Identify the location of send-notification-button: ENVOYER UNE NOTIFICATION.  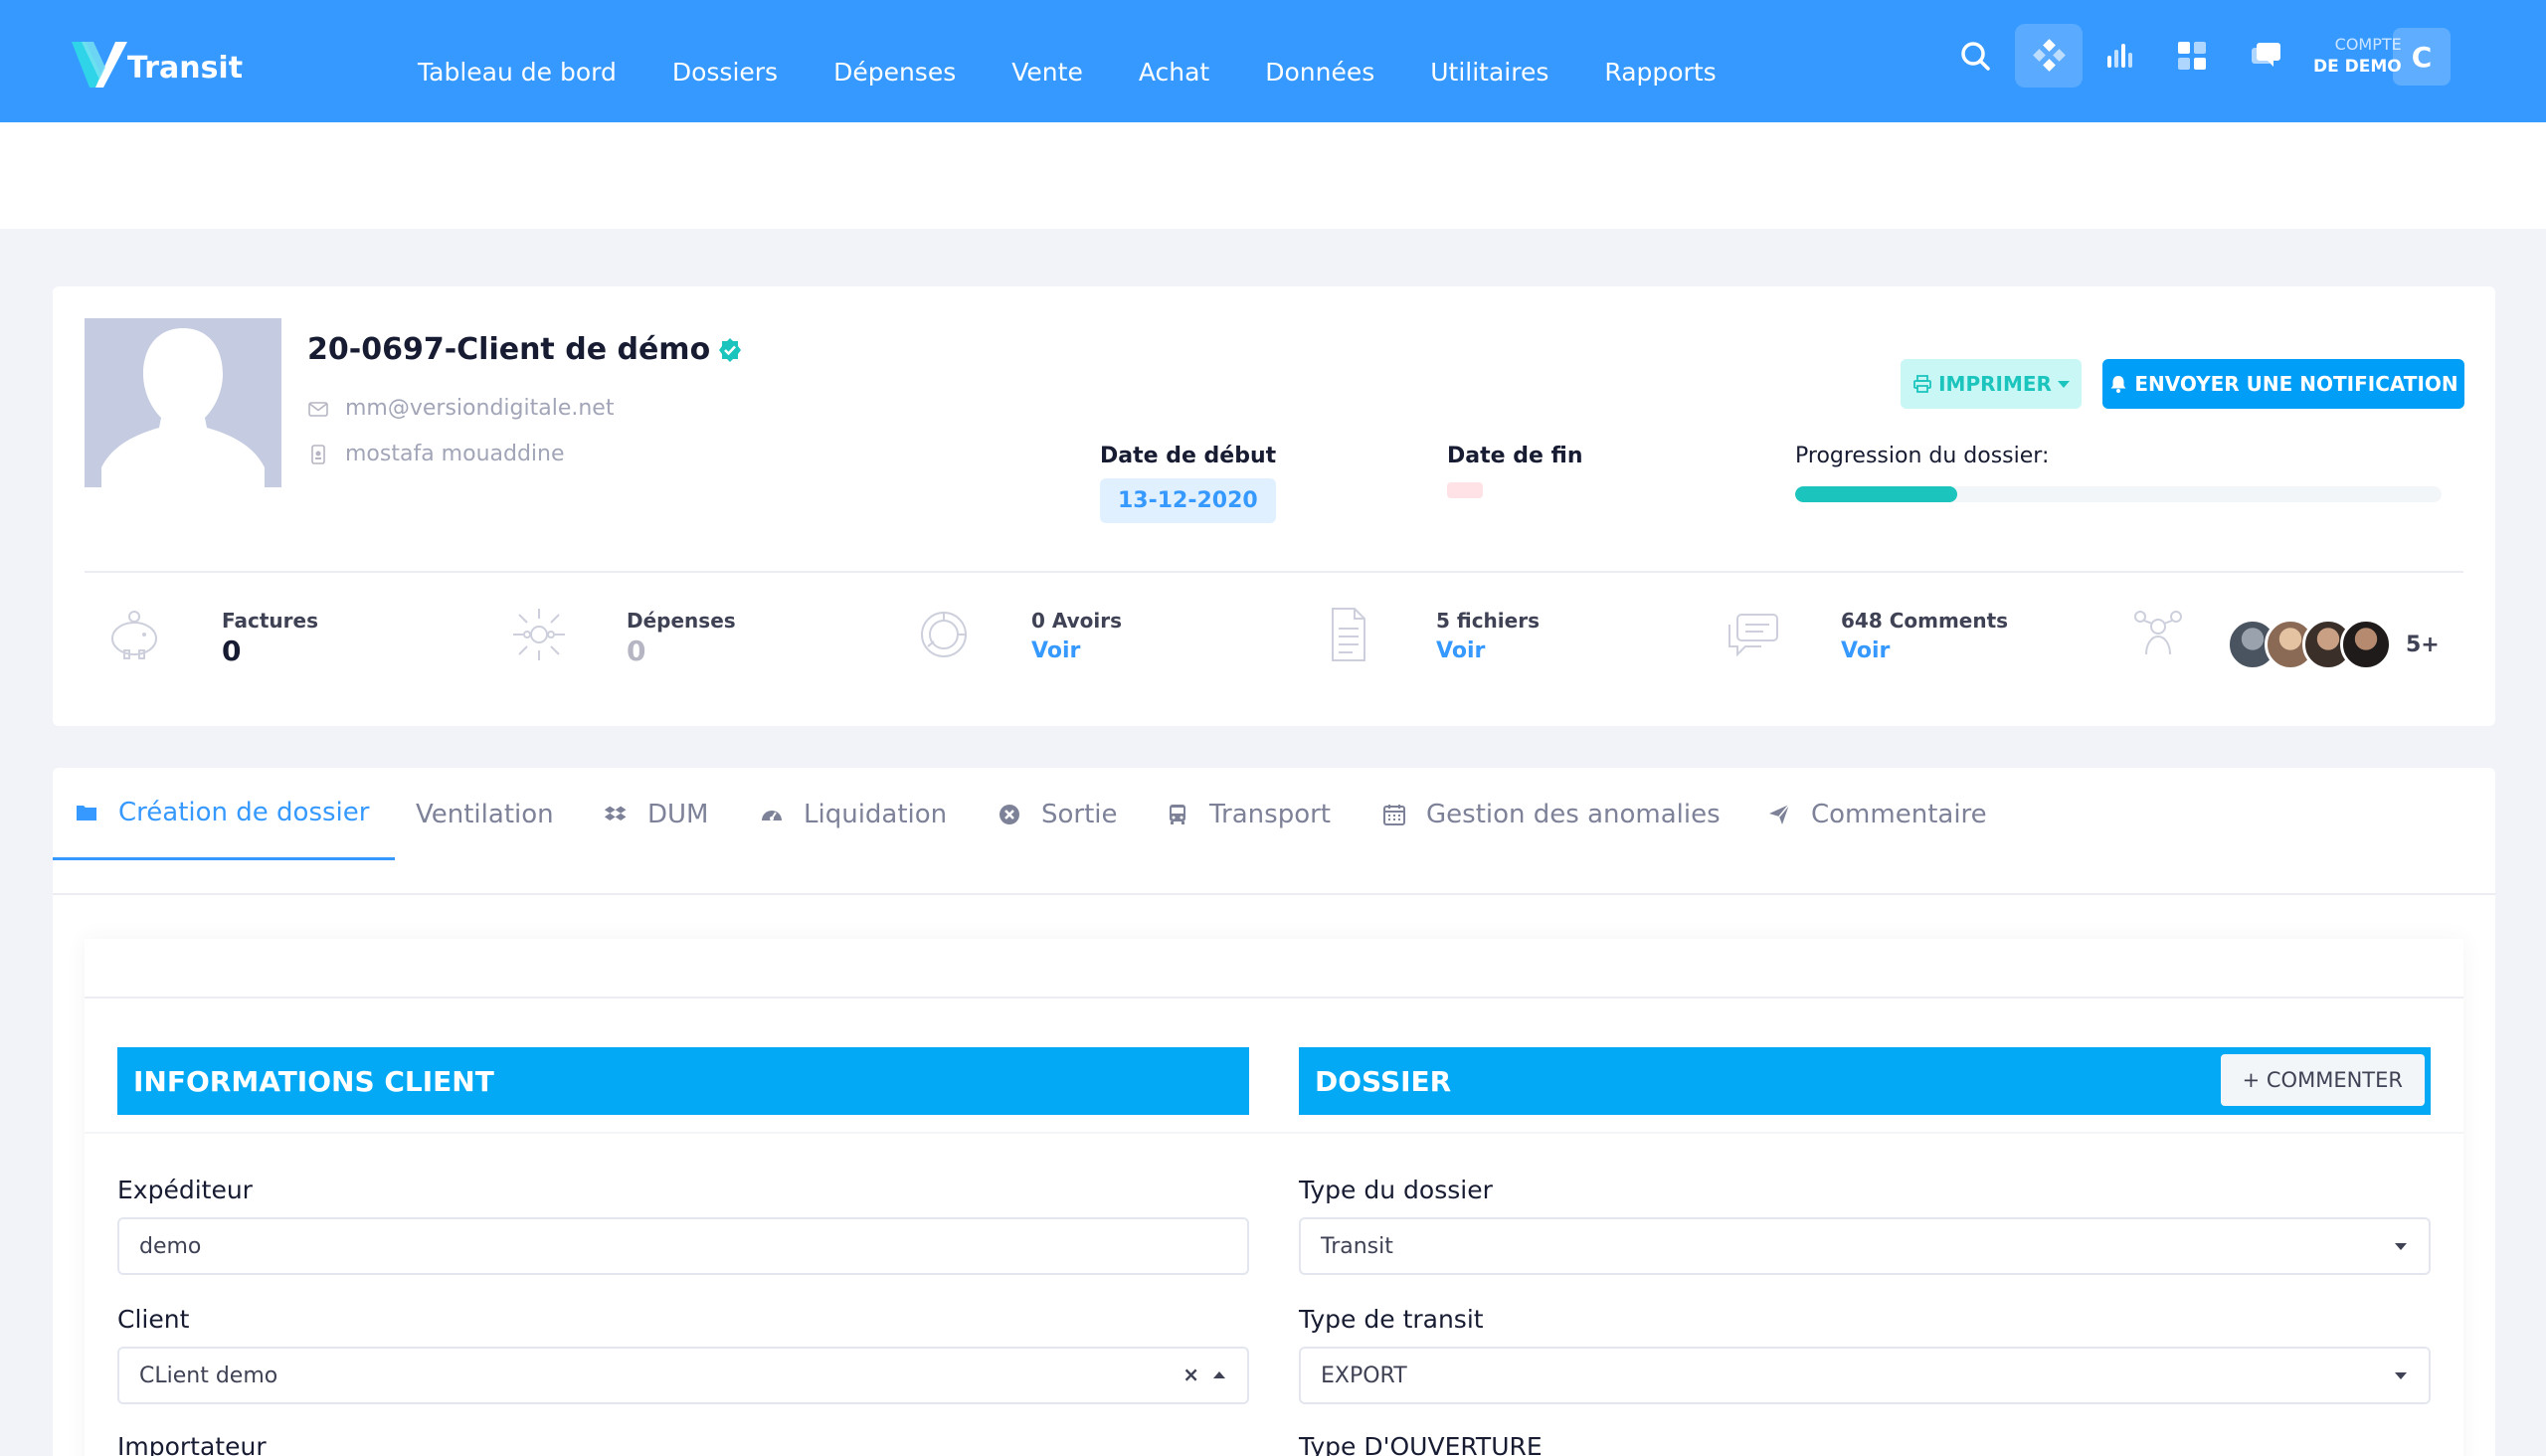
(2283, 384).